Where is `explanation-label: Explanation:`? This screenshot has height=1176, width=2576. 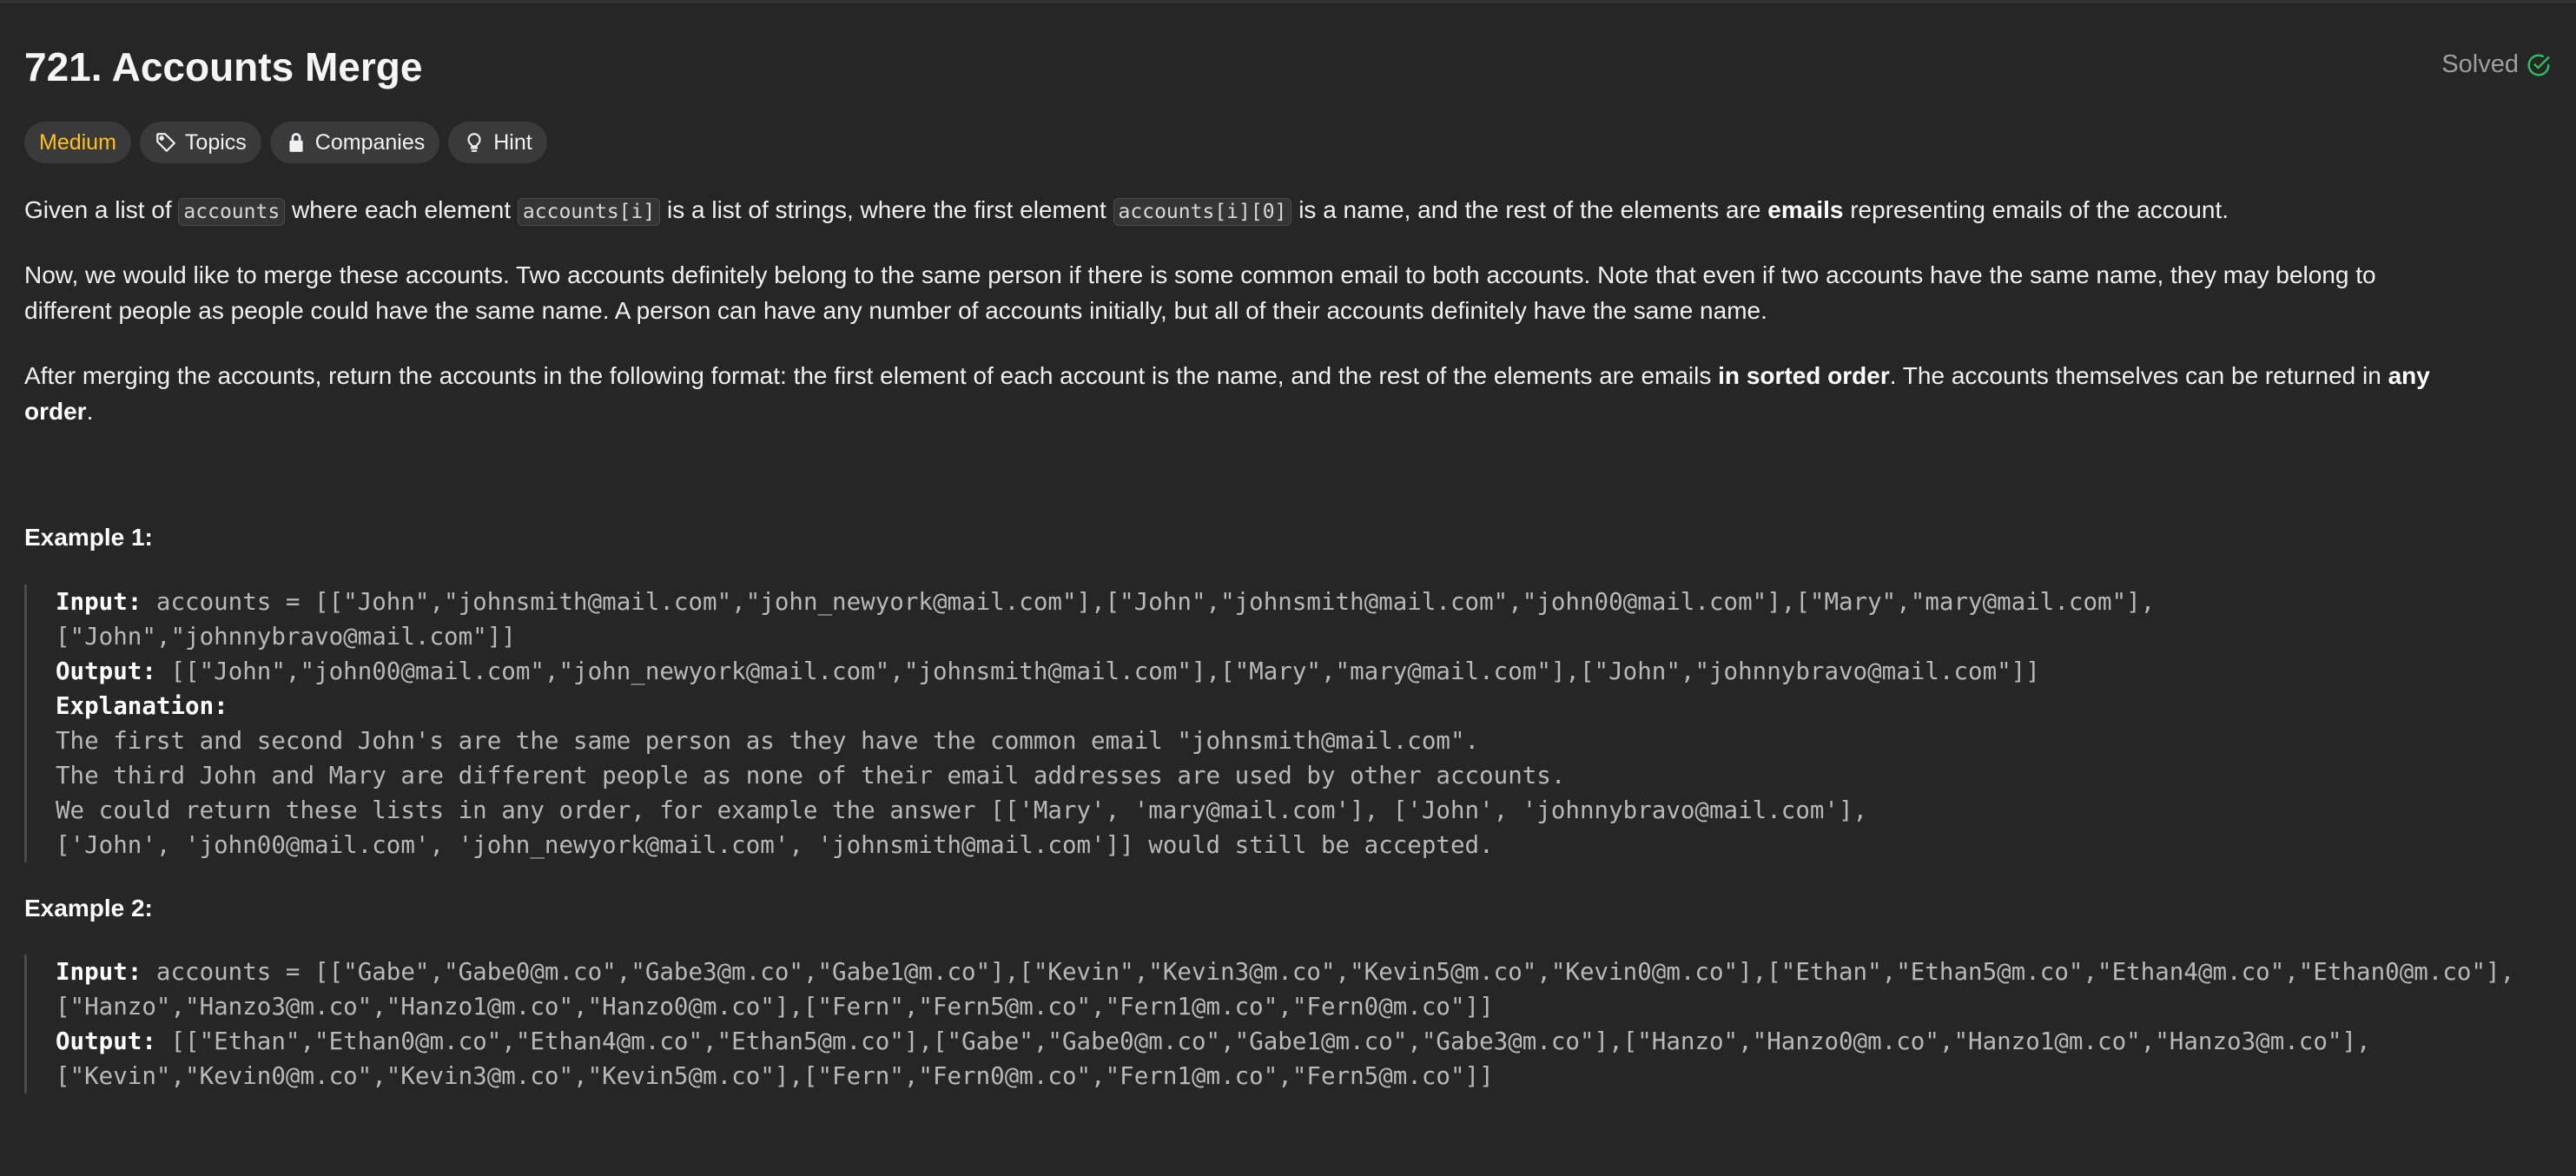
explanation-label: Explanation: is located at coordinates (142, 706).